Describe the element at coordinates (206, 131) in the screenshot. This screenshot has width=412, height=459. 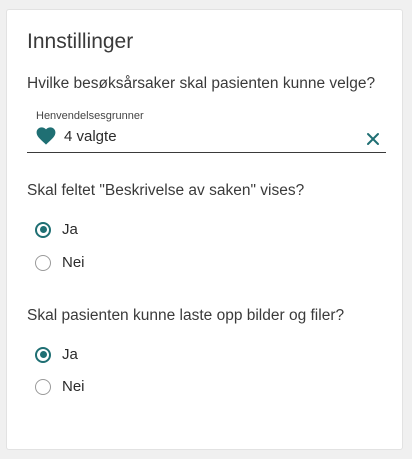
I see `reasons-select-field: Henvendelsesgrunner 4 valgte` at that location.